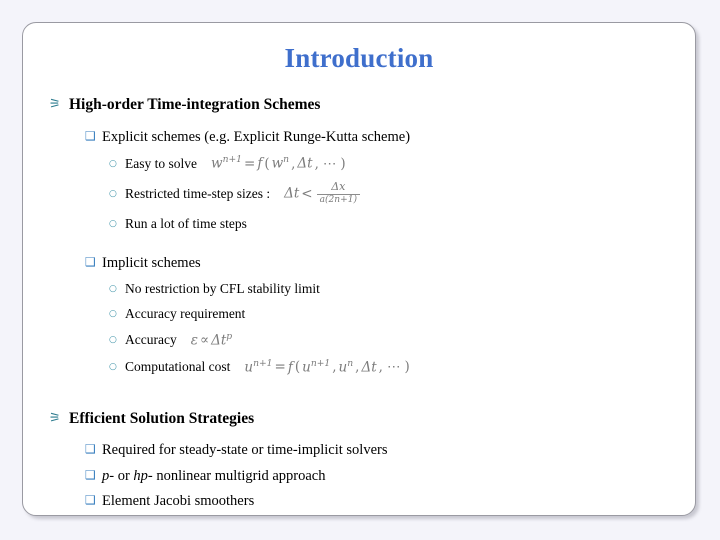  What do you see at coordinates (162, 418) in the screenshot?
I see `section-heading-label: Efficient Solution Strategies` at bounding box center [162, 418].